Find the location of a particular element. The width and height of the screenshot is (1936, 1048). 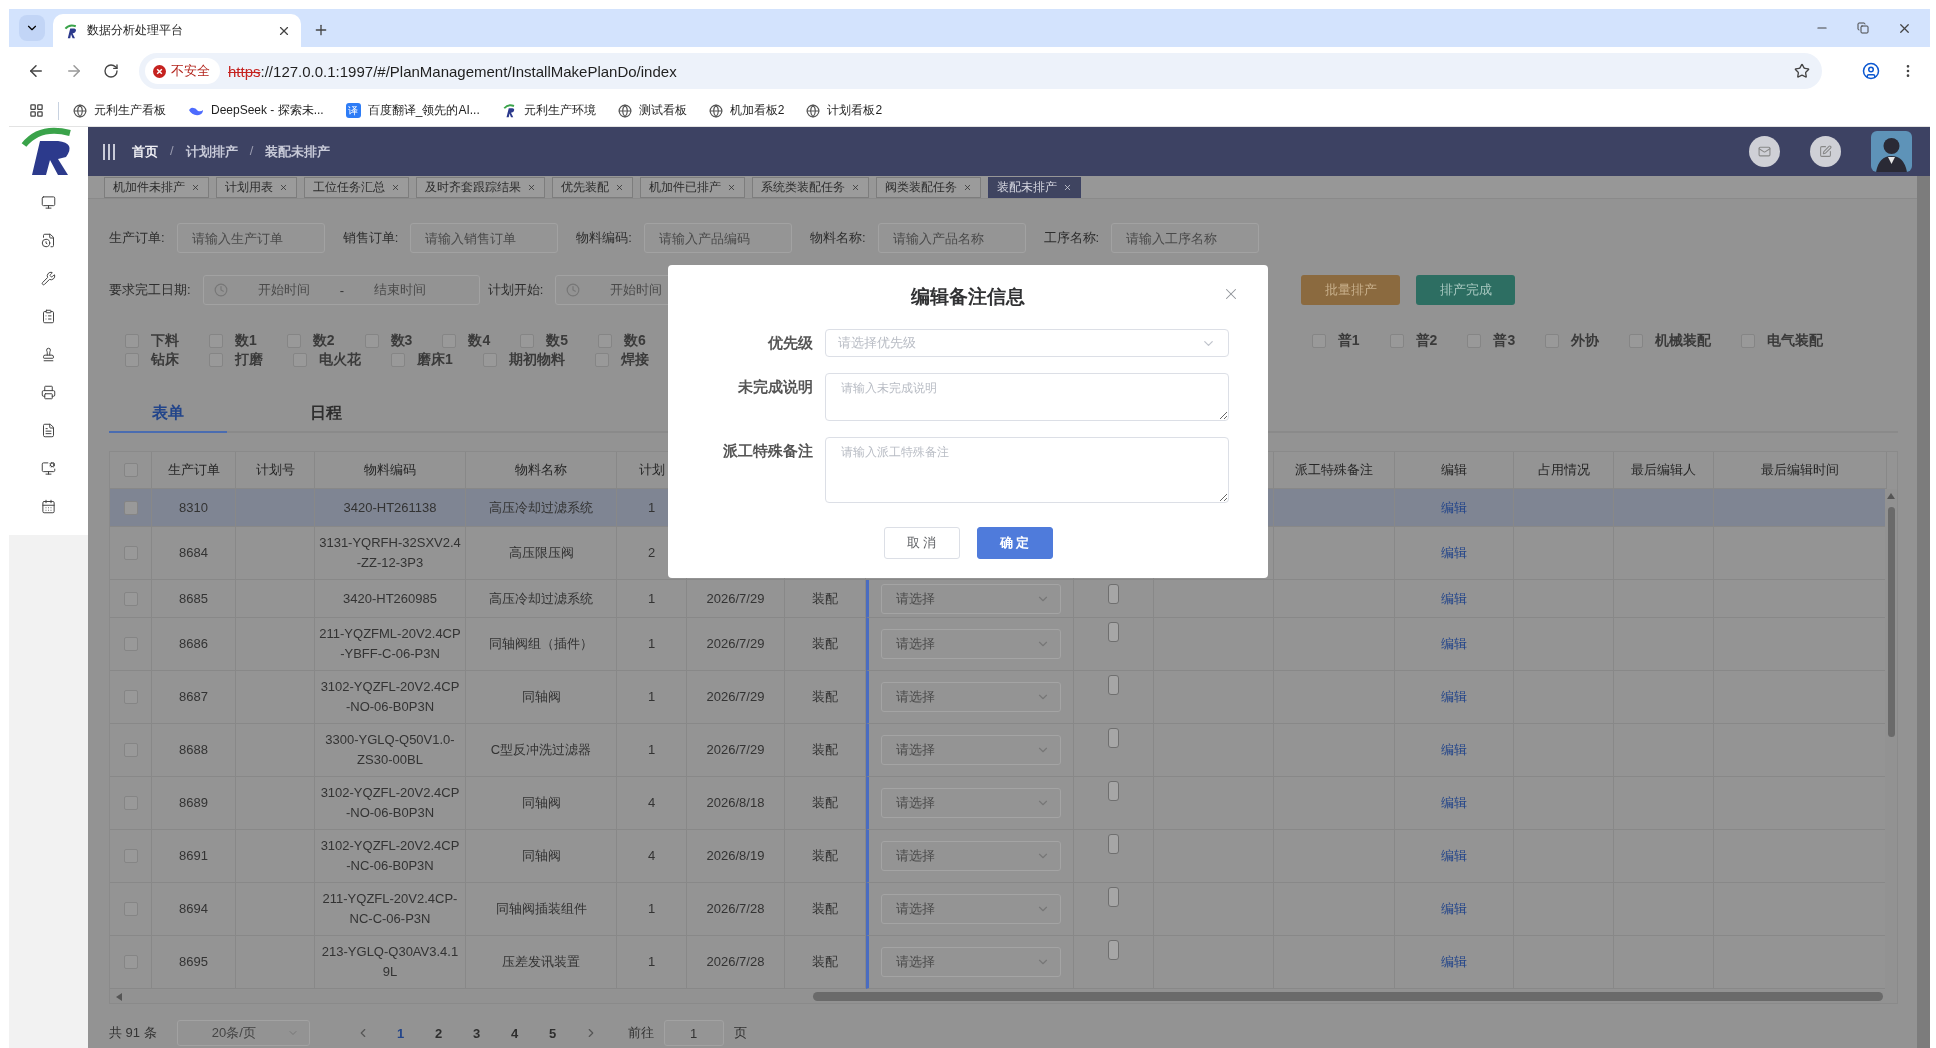

back-icon is located at coordinates (36, 71).